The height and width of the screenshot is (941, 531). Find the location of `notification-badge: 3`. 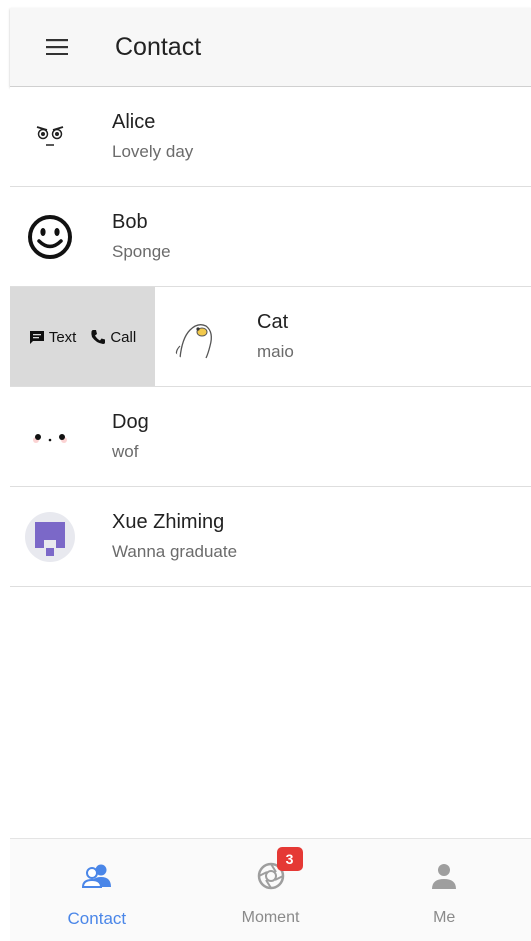

notification-badge: 3 is located at coordinates (289, 859).